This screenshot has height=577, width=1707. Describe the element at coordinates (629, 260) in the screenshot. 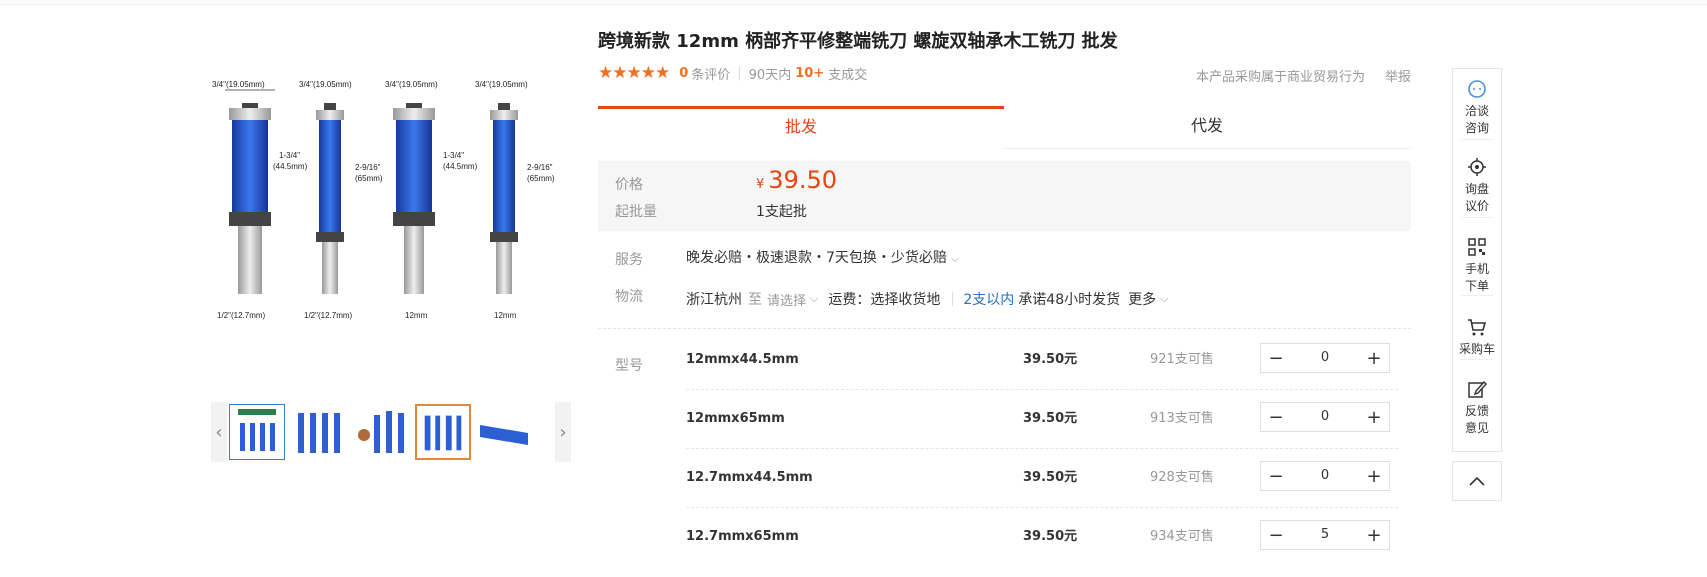

I see `service-label: 服务` at that location.